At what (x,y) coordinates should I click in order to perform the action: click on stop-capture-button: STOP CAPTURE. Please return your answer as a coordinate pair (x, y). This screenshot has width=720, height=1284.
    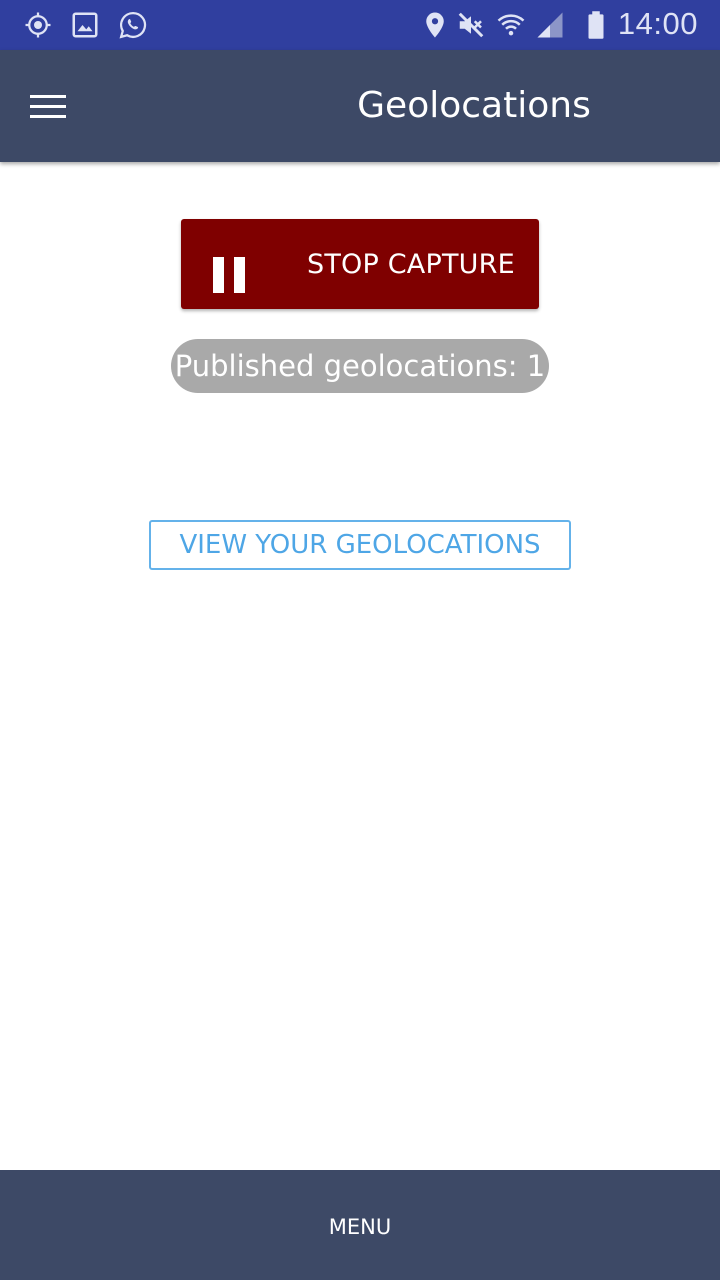
    Looking at the image, I should click on (360, 264).